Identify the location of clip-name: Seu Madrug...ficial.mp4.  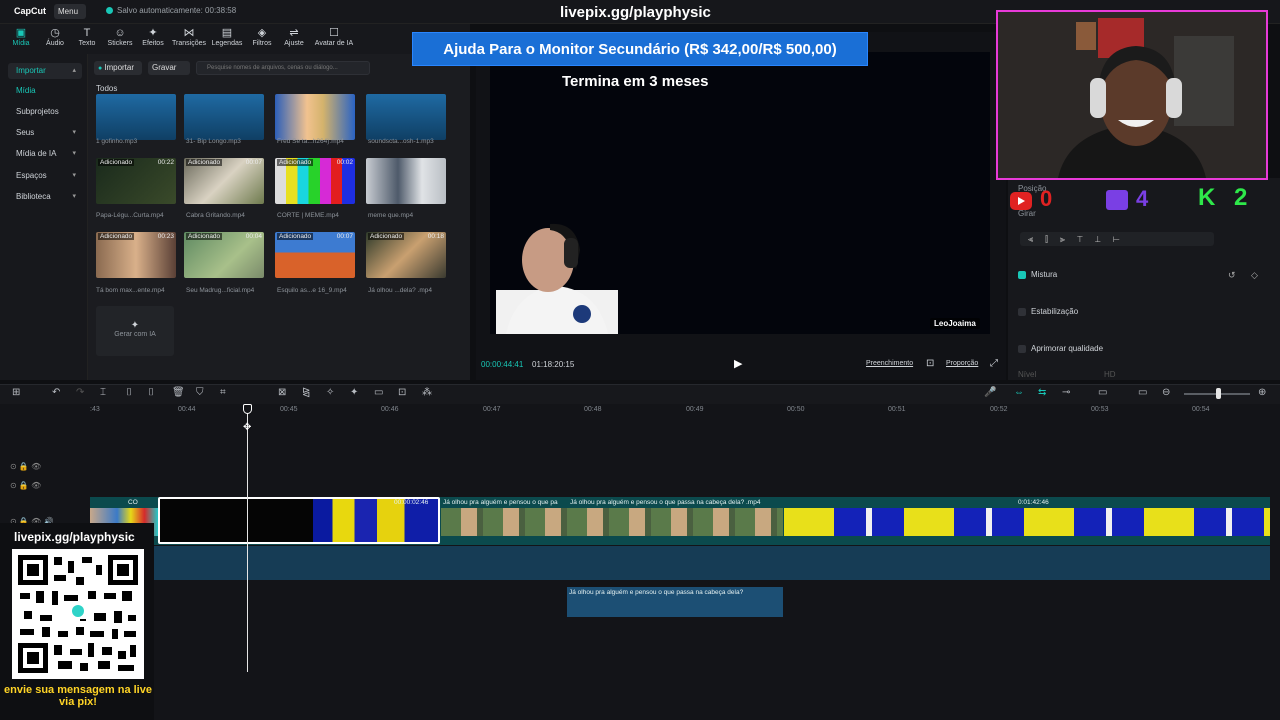
(220, 290).